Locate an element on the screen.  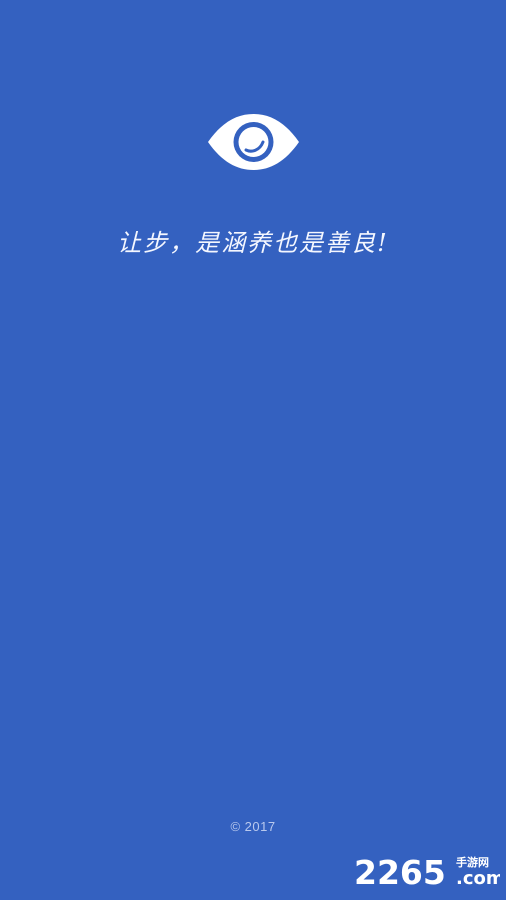
watermark-logo: 2265 手游网 .com is located at coordinates (427, 870).